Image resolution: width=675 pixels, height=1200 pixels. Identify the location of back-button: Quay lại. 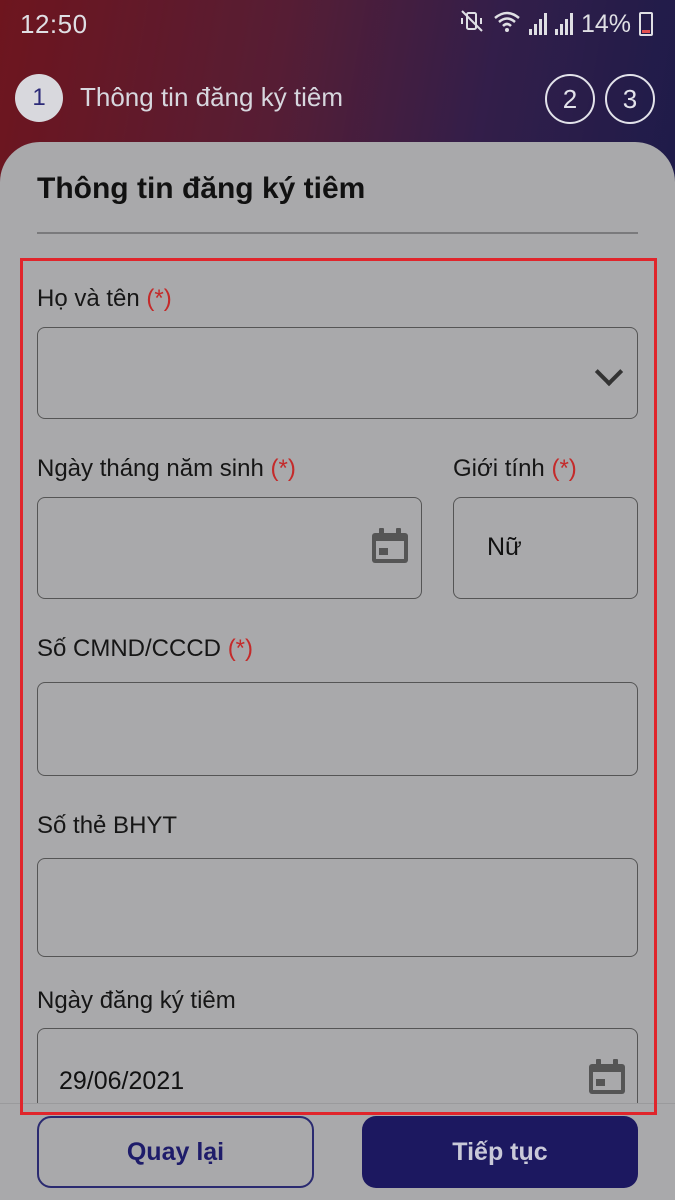
(175, 1152).